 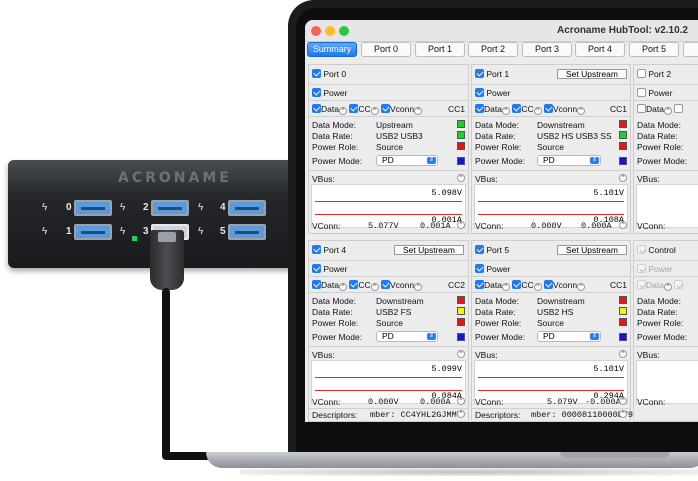 I want to click on data-rate-label: Data Rate:, so click(x=657, y=136).